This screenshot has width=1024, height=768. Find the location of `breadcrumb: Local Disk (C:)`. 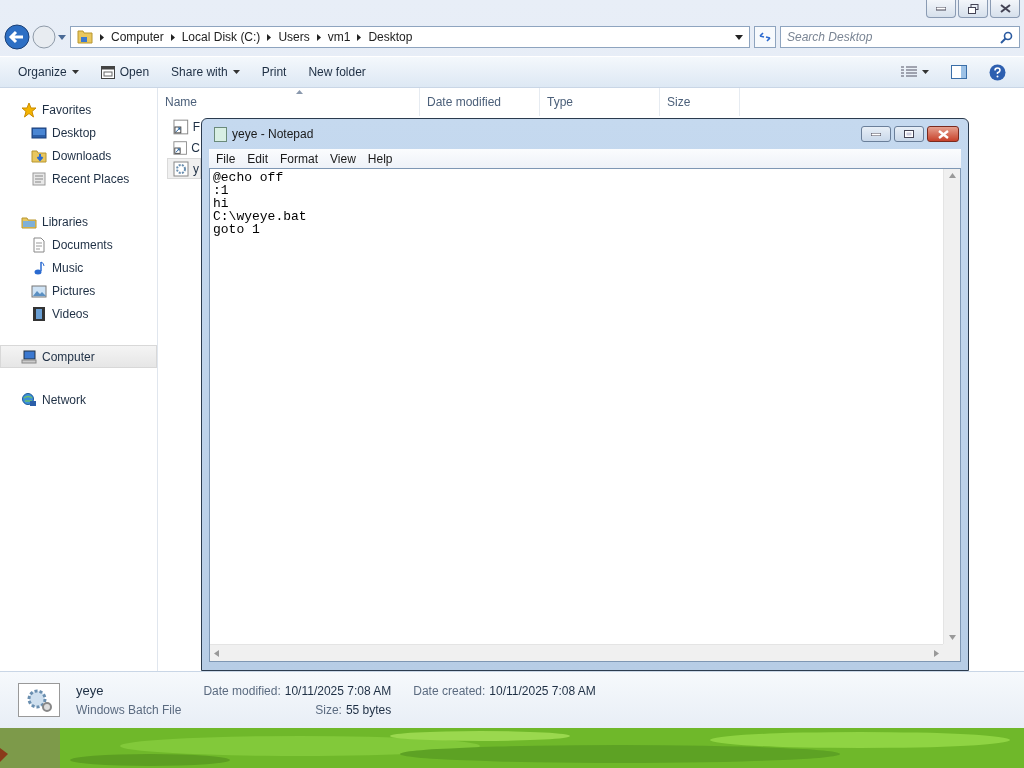

breadcrumb: Local Disk (C:) is located at coordinates (221, 37).